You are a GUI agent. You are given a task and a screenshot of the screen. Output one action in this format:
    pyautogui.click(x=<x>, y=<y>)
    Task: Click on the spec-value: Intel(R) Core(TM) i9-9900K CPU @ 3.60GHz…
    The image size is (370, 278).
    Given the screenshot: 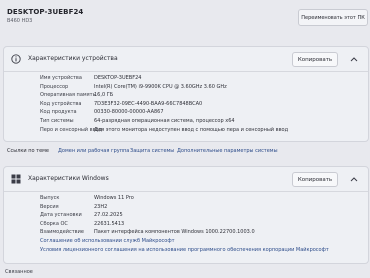 What is the action you would take?
    pyautogui.click(x=160, y=86)
    